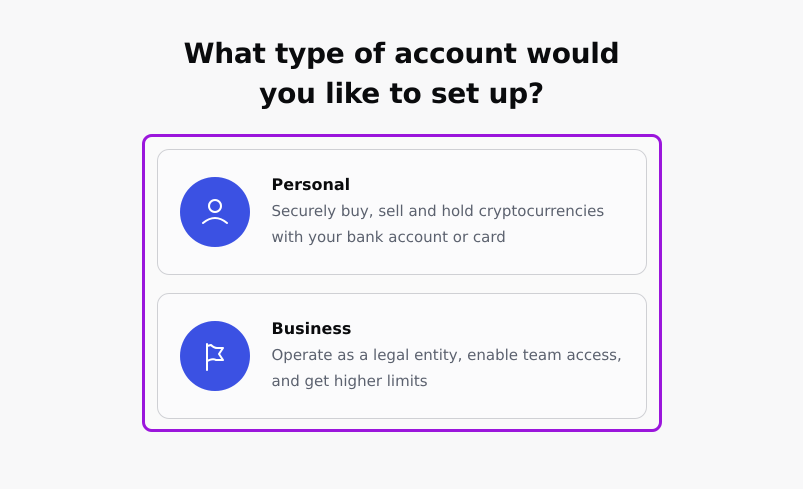 Image resolution: width=803 pixels, height=489 pixels. What do you see at coordinates (312, 184) in the screenshot?
I see `option-title: Personal` at bounding box center [312, 184].